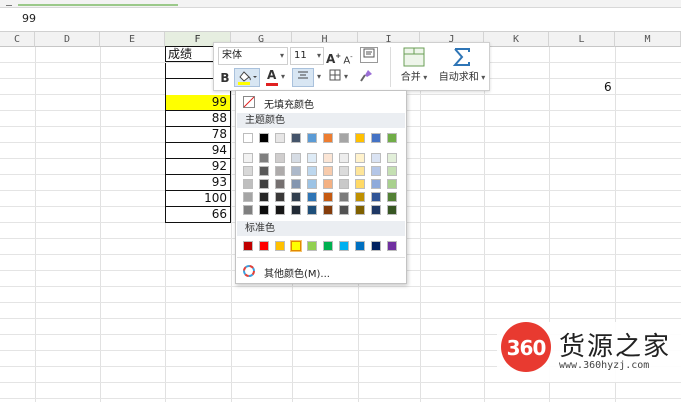 Image resolution: width=681 pixels, height=402 pixels. Describe the element at coordinates (29, 18) in the screenshot. I see `formula-value: 99` at that location.